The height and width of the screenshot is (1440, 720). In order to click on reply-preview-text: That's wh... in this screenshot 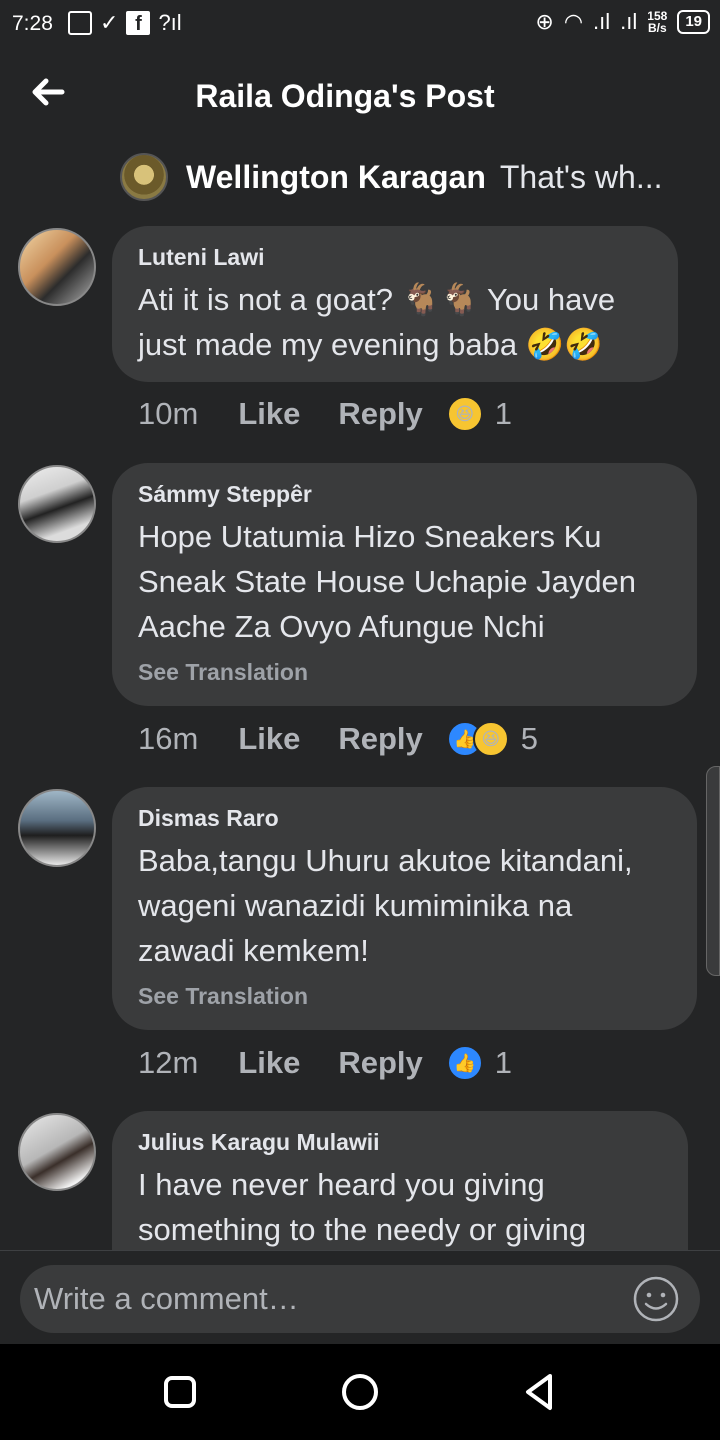, I will do `click(581, 176)`.